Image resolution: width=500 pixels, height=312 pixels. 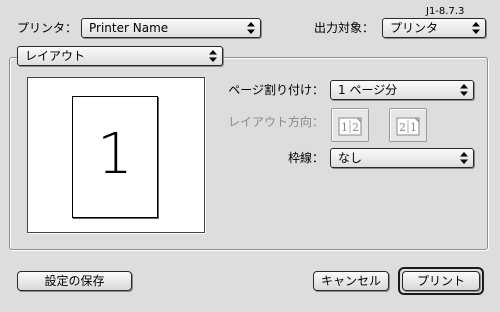 I want to click on version-label: J1-8.7.3, so click(x=445, y=11).